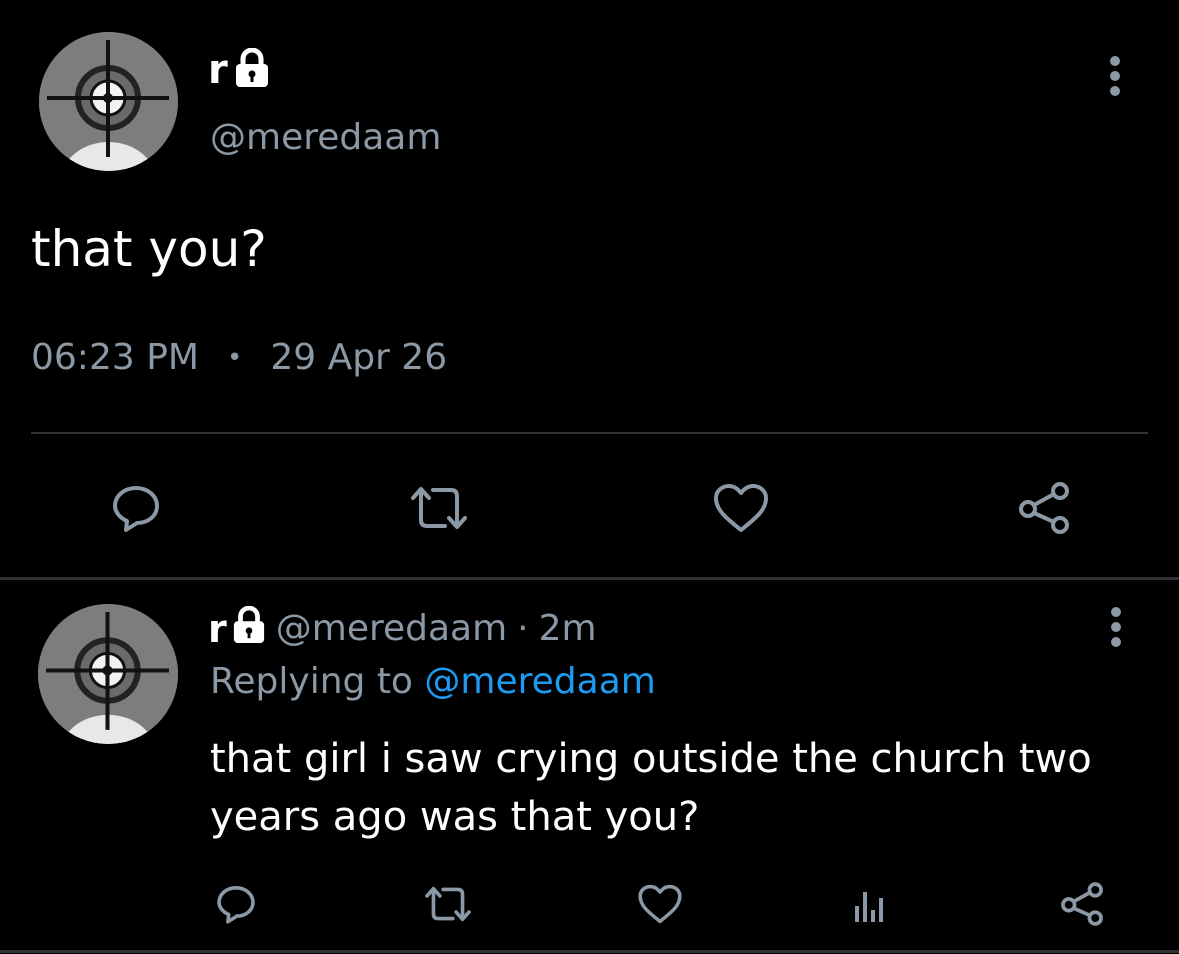 This screenshot has height=954, width=1179. What do you see at coordinates (115, 357) in the screenshot?
I see `tweet-time: 06:23 PM` at bounding box center [115, 357].